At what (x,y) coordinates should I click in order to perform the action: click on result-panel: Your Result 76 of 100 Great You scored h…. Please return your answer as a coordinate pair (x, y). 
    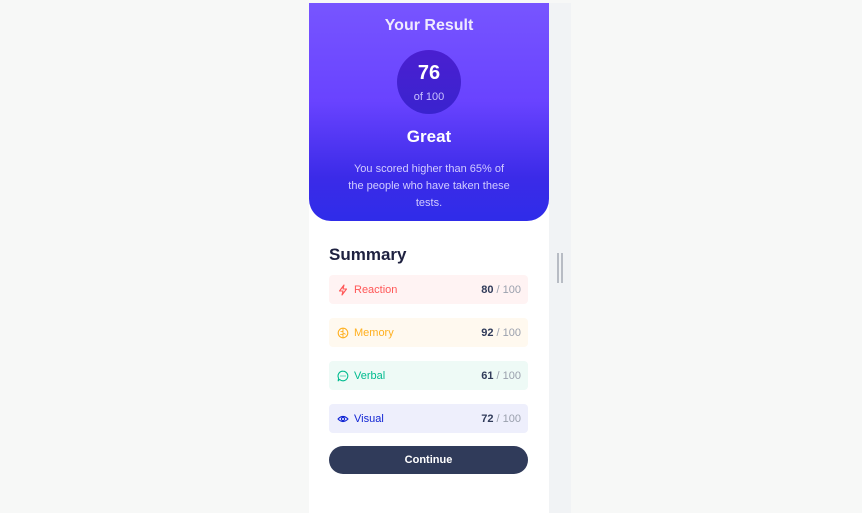
    Looking at the image, I should click on (429, 112).